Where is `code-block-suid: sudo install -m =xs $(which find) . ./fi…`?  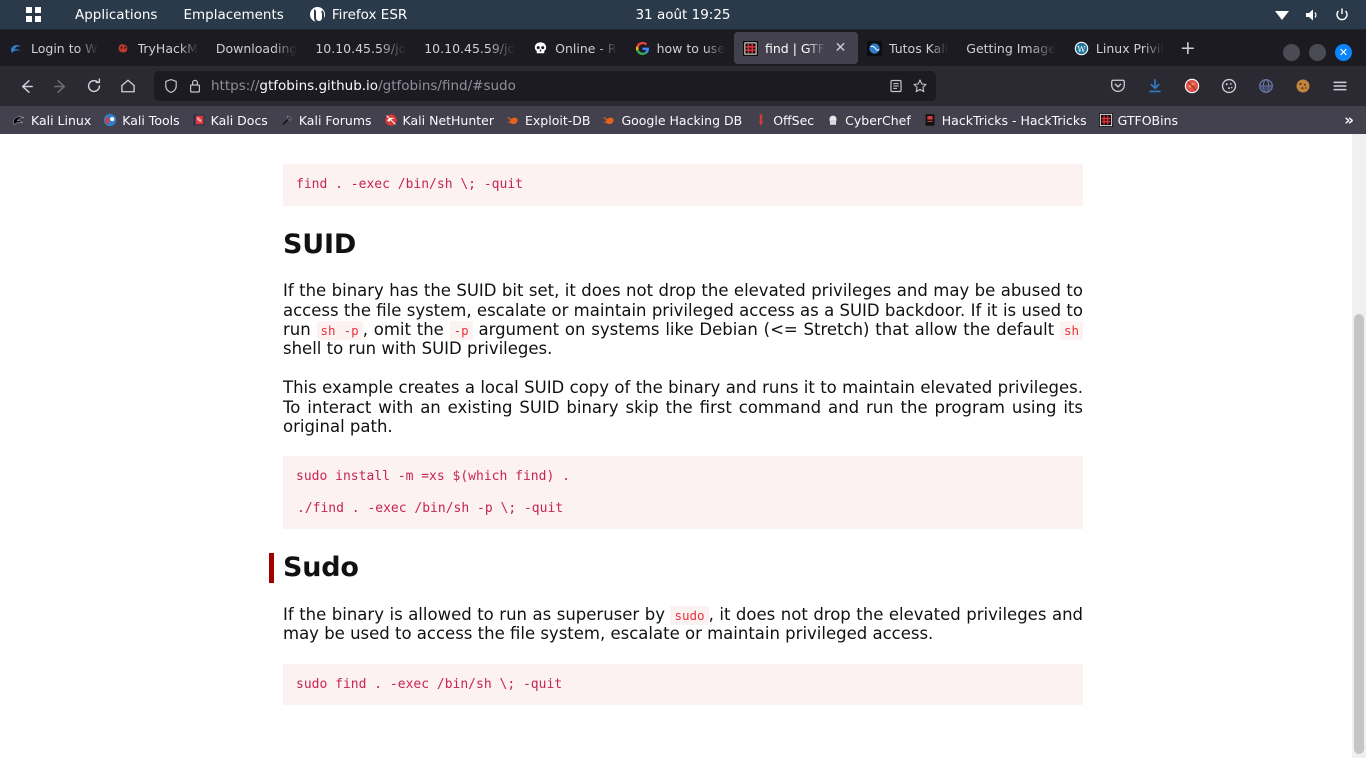 code-block-suid: sudo install -m =xs $(which find) . ./fi… is located at coordinates (683, 493).